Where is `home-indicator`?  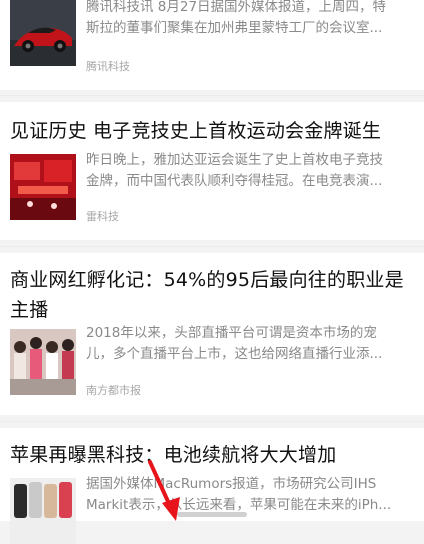 home-indicator is located at coordinates (212, 514).